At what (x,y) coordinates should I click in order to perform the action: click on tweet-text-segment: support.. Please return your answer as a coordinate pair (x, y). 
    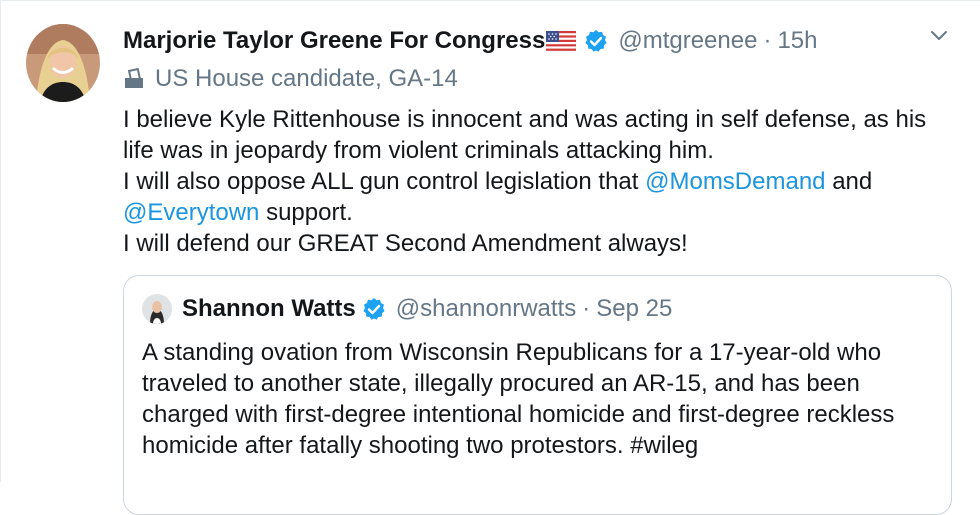
    Looking at the image, I should click on (306, 212).